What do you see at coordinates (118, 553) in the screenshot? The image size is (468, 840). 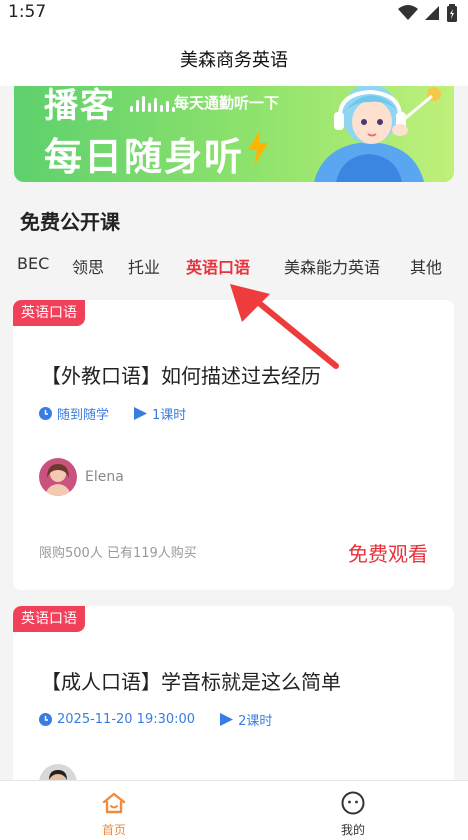 I see `purchase-limit-text: 限购500人 已有119人购买` at bounding box center [118, 553].